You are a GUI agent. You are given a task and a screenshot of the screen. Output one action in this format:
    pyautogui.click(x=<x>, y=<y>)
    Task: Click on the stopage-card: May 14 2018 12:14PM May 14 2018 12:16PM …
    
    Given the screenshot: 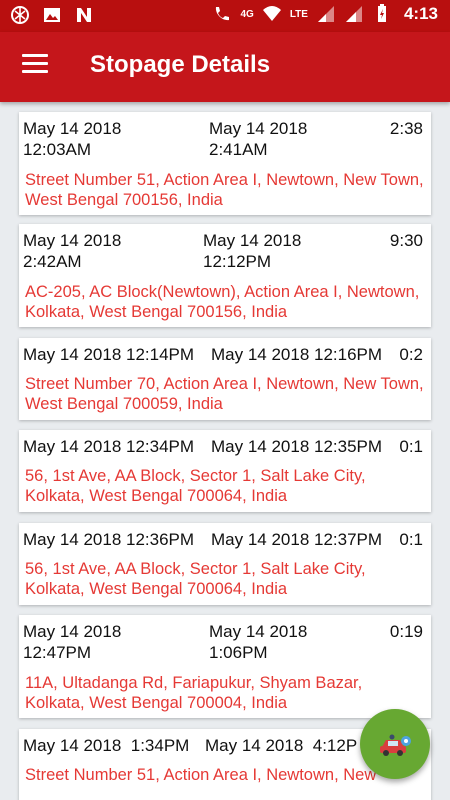 What is the action you would take?
    pyautogui.click(x=225, y=379)
    